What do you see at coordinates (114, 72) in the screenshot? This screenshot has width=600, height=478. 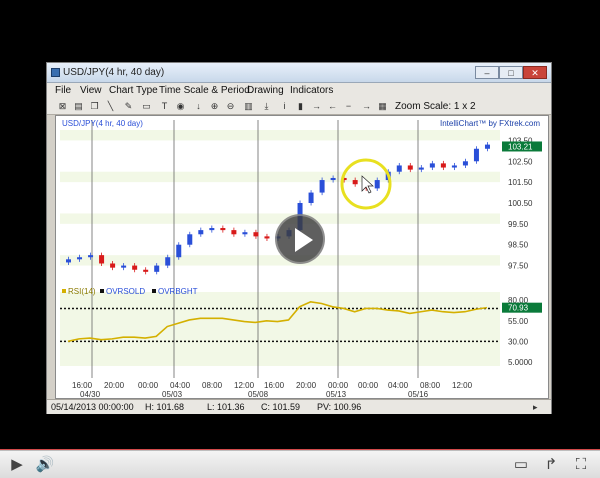 I see `window-title: USD/JPY(4 hr, 40 day)` at bounding box center [114, 72].